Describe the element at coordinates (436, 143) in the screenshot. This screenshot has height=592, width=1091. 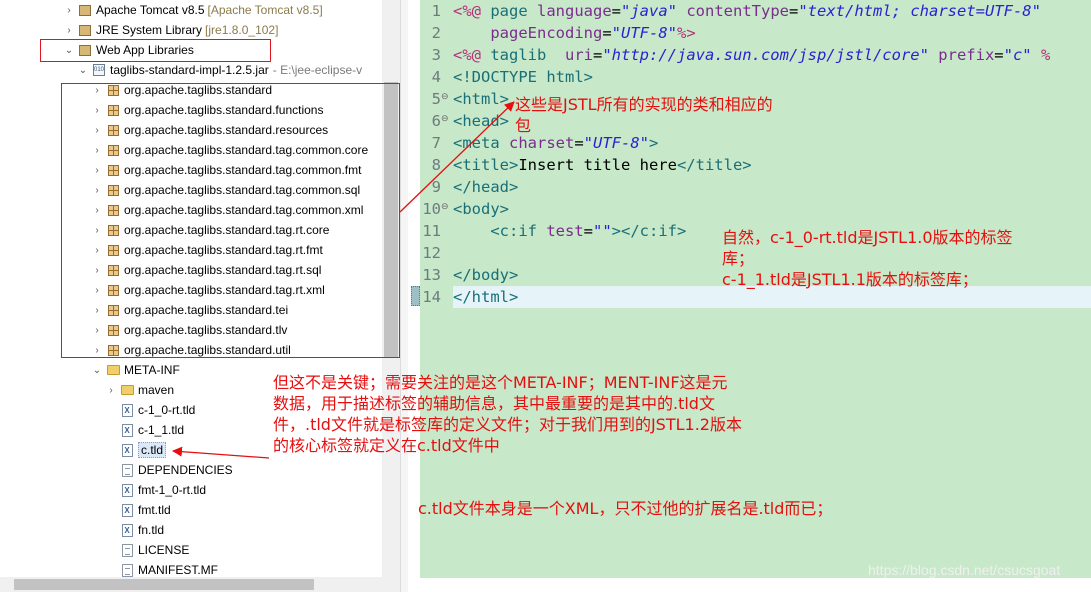
I see `line-number: 7` at that location.